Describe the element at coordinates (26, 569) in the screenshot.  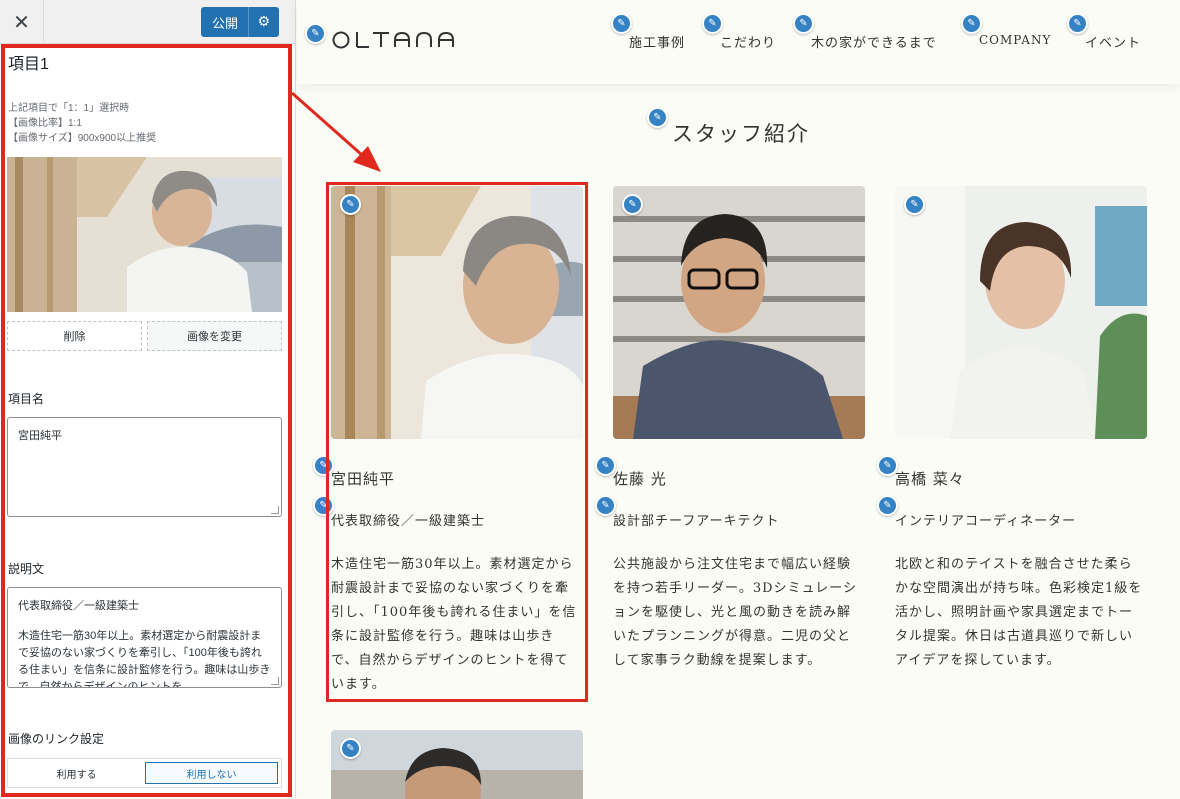
I see `description-field-label: 説明文` at that location.